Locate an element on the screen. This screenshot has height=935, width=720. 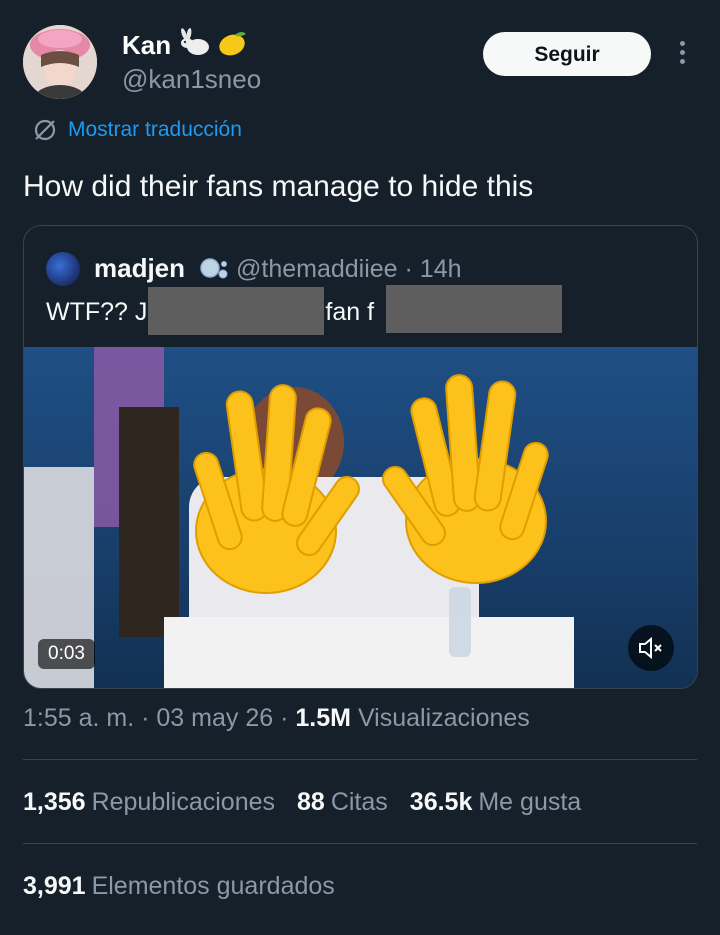
mute-toggle-button is located at coordinates (651, 648).